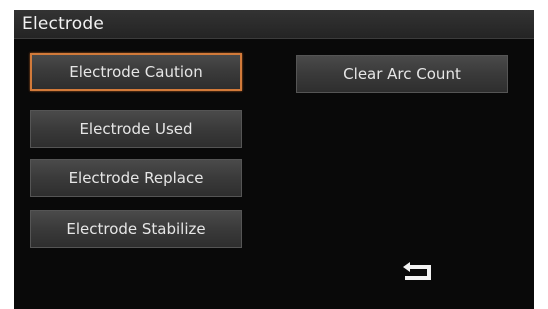  What do you see at coordinates (136, 129) in the screenshot?
I see `electrode-used-button: Electrode Used` at bounding box center [136, 129].